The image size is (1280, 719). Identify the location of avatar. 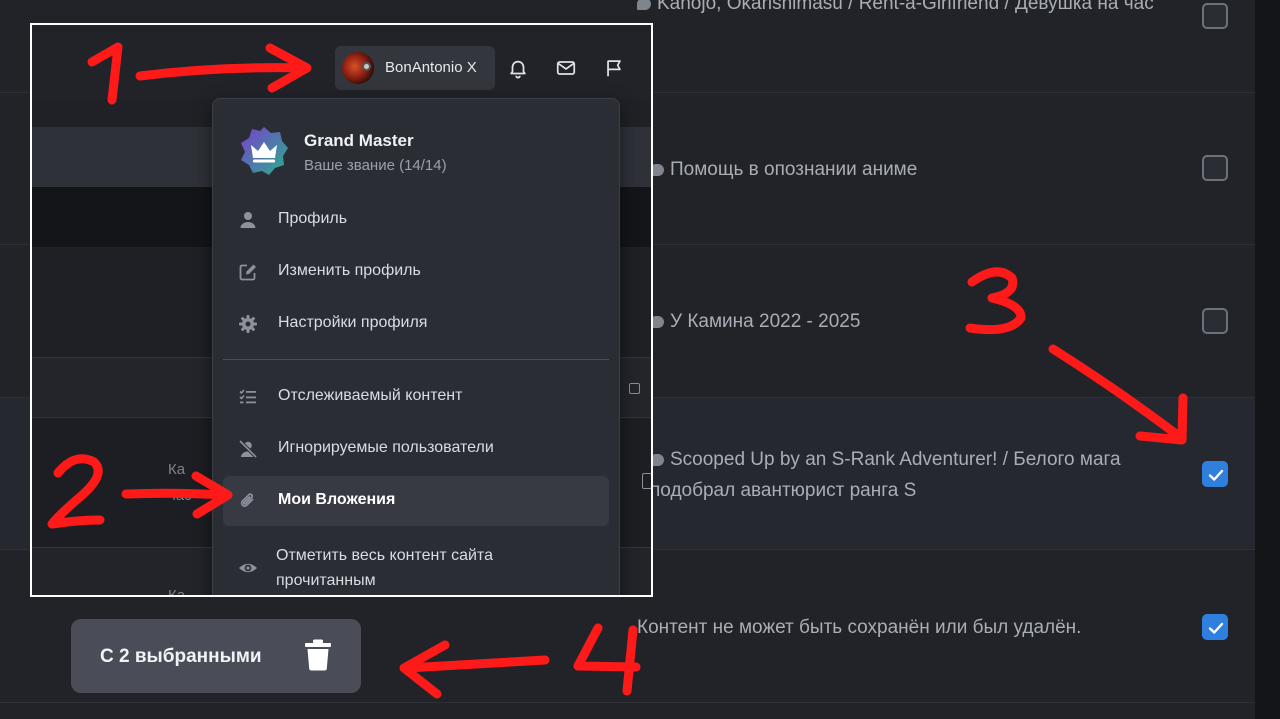
(358, 68).